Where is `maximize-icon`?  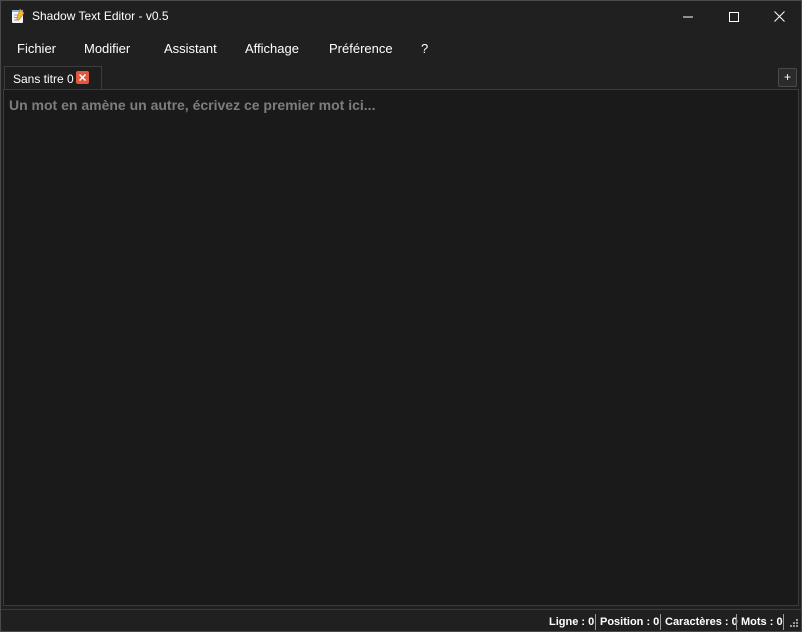
maximize-icon is located at coordinates (734, 16).